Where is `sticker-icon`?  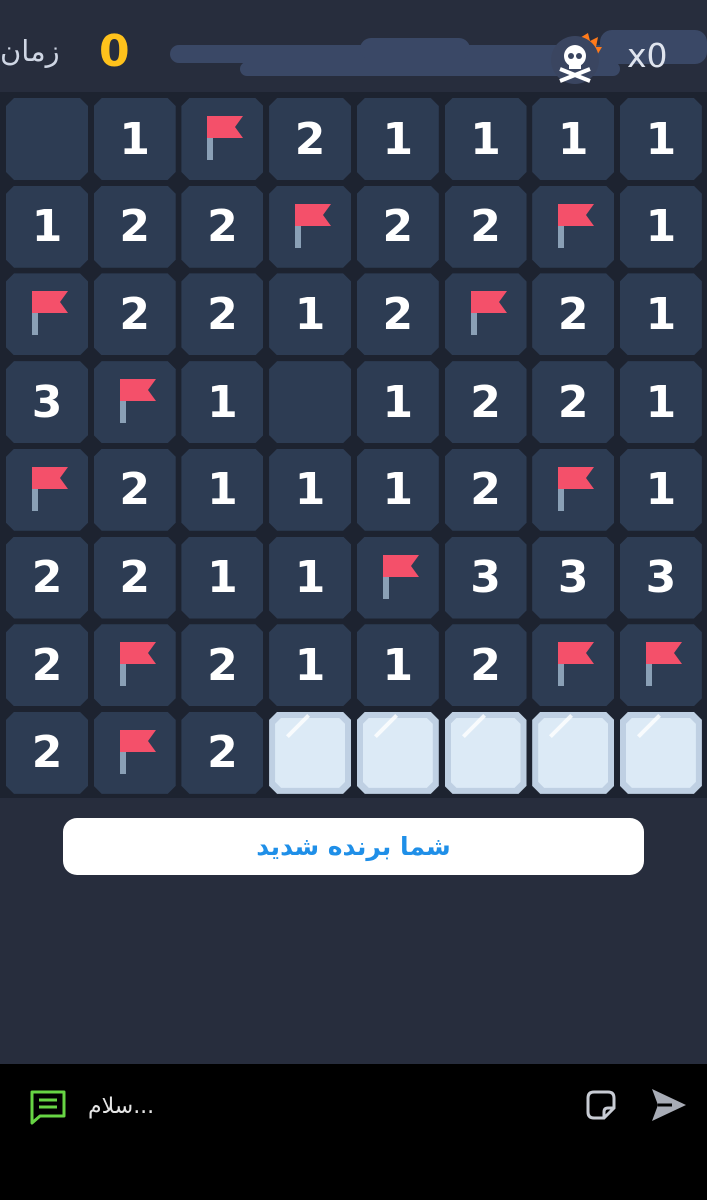 sticker-icon is located at coordinates (601, 1105).